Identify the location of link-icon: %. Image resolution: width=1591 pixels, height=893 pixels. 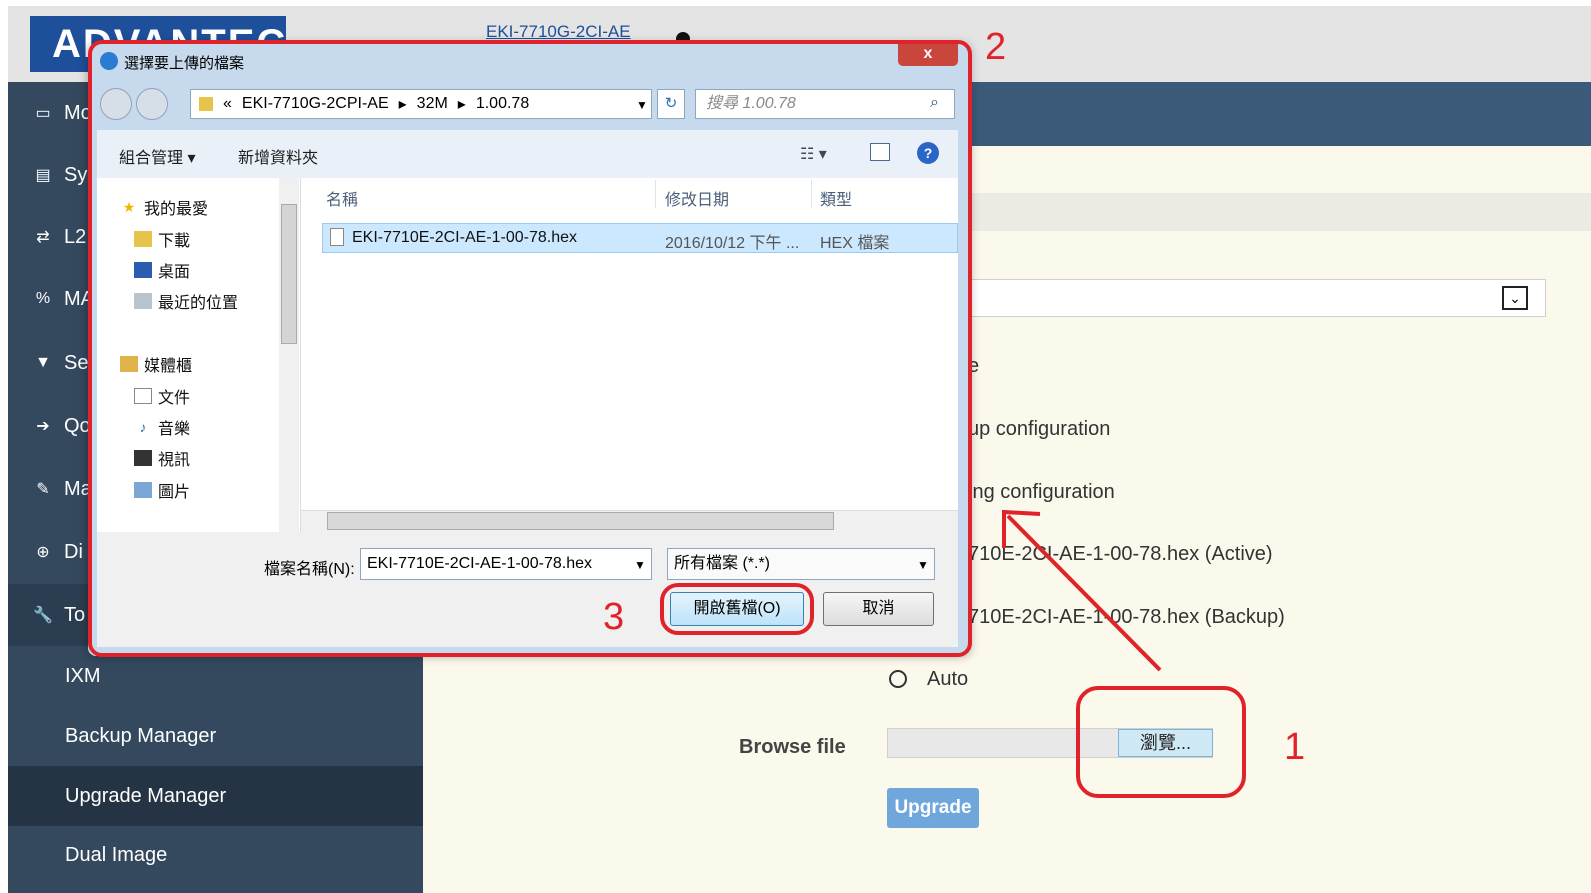
(43, 298).